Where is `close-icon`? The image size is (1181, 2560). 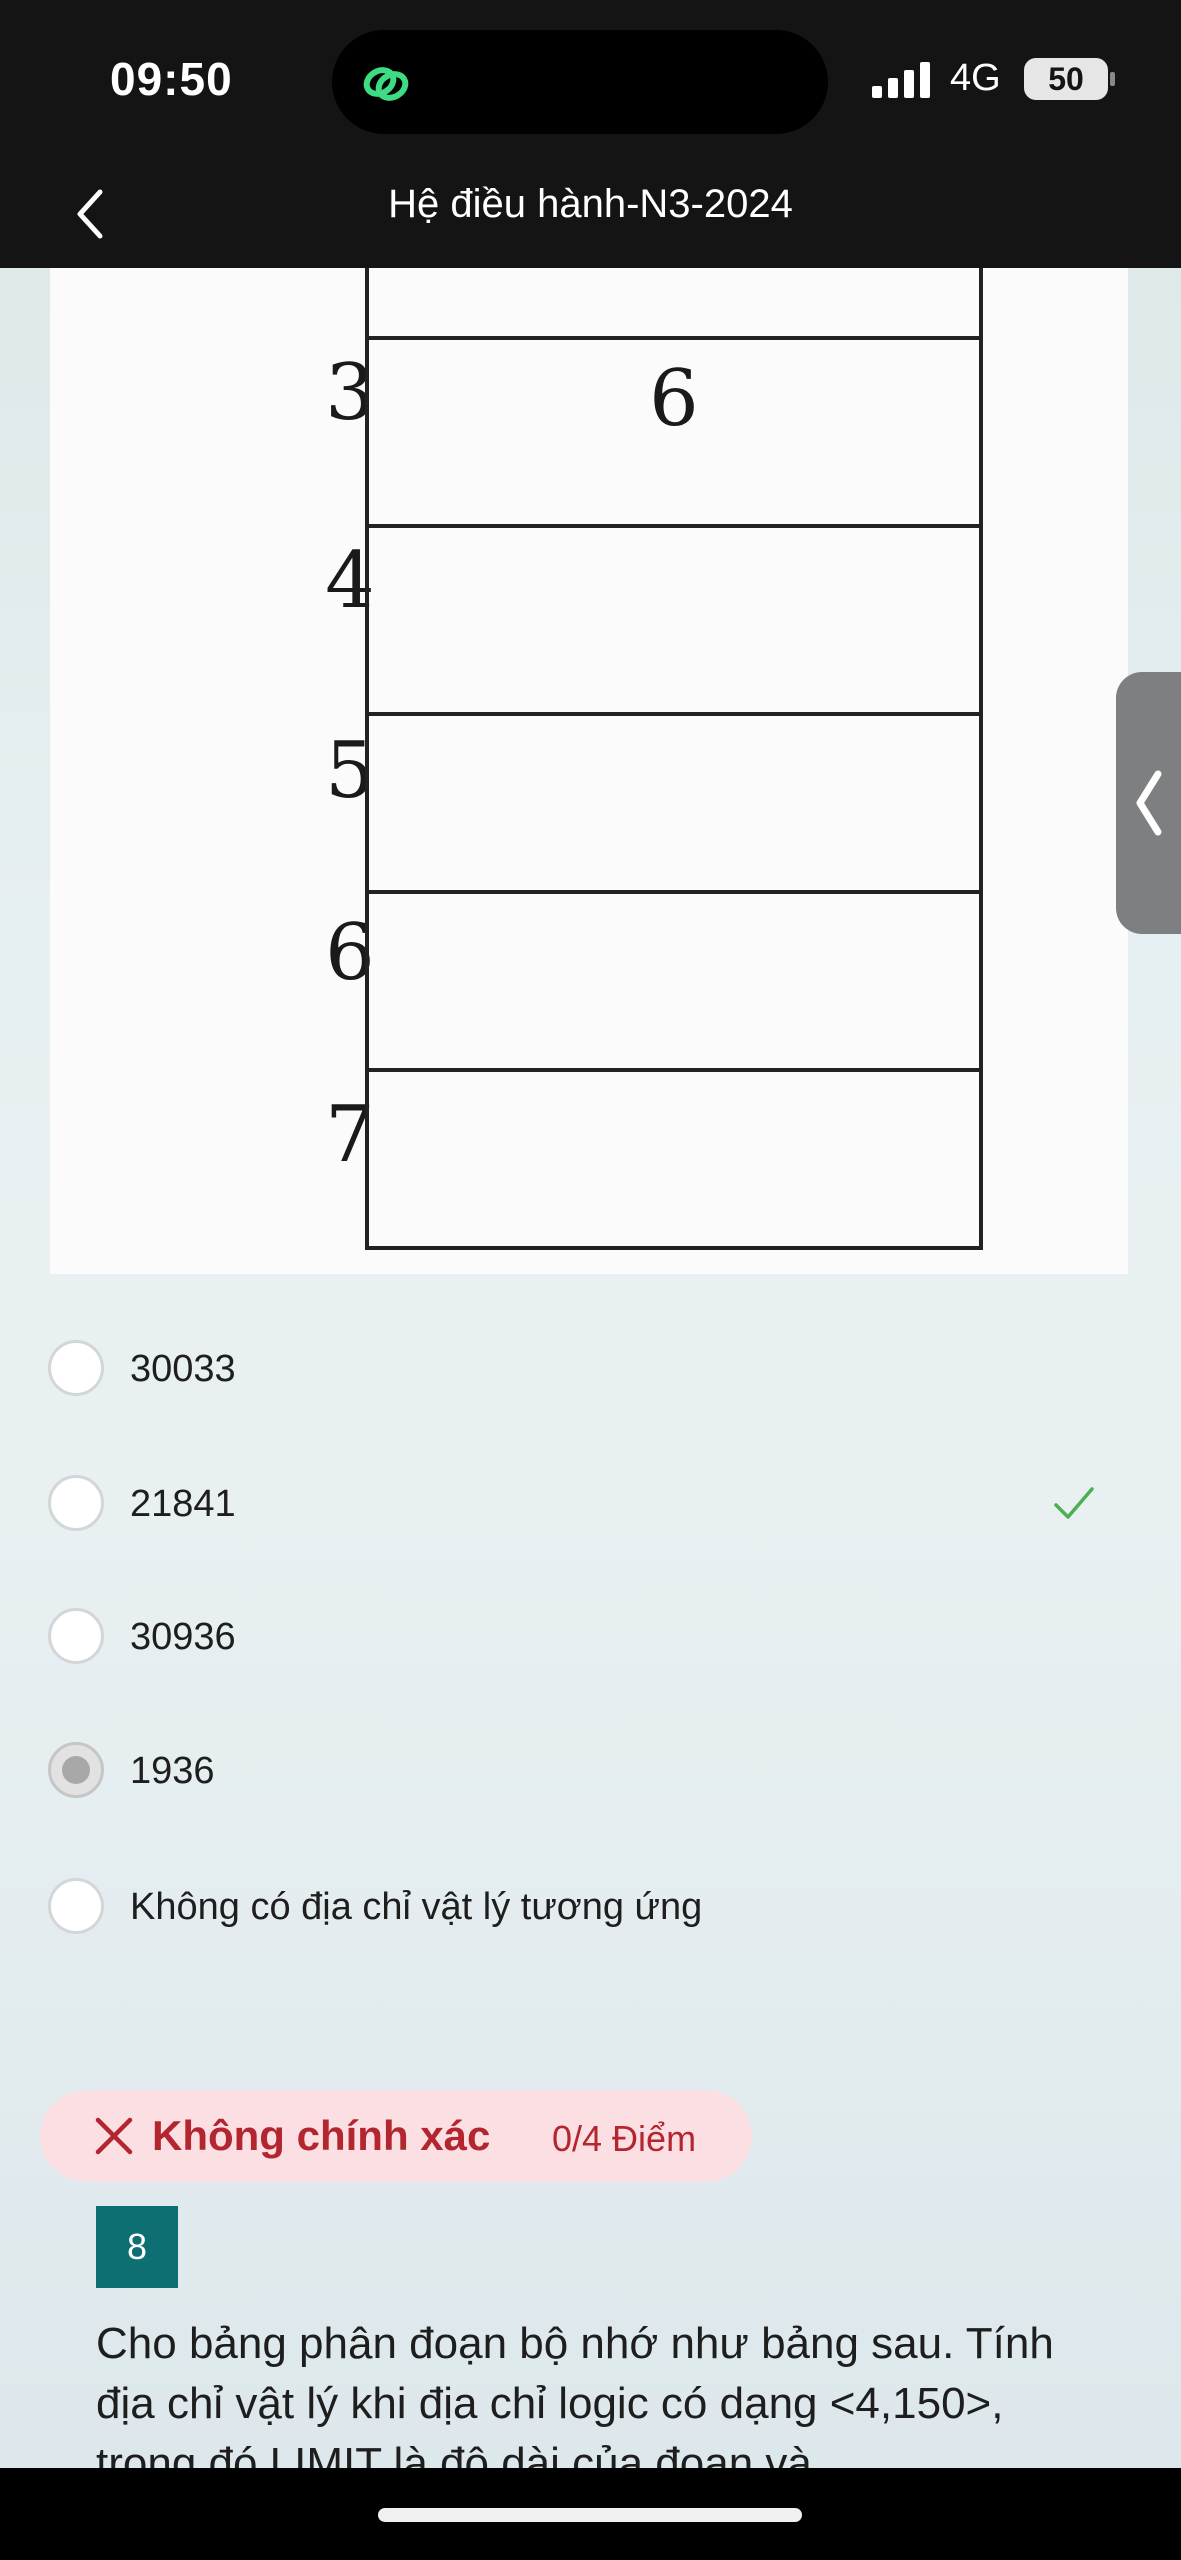
close-icon is located at coordinates (114, 2136).